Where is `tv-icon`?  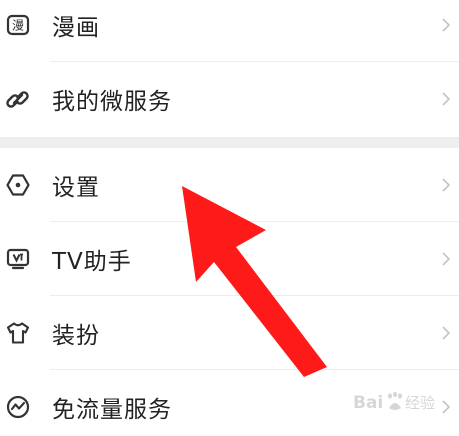
tv-icon is located at coordinates (18, 259).